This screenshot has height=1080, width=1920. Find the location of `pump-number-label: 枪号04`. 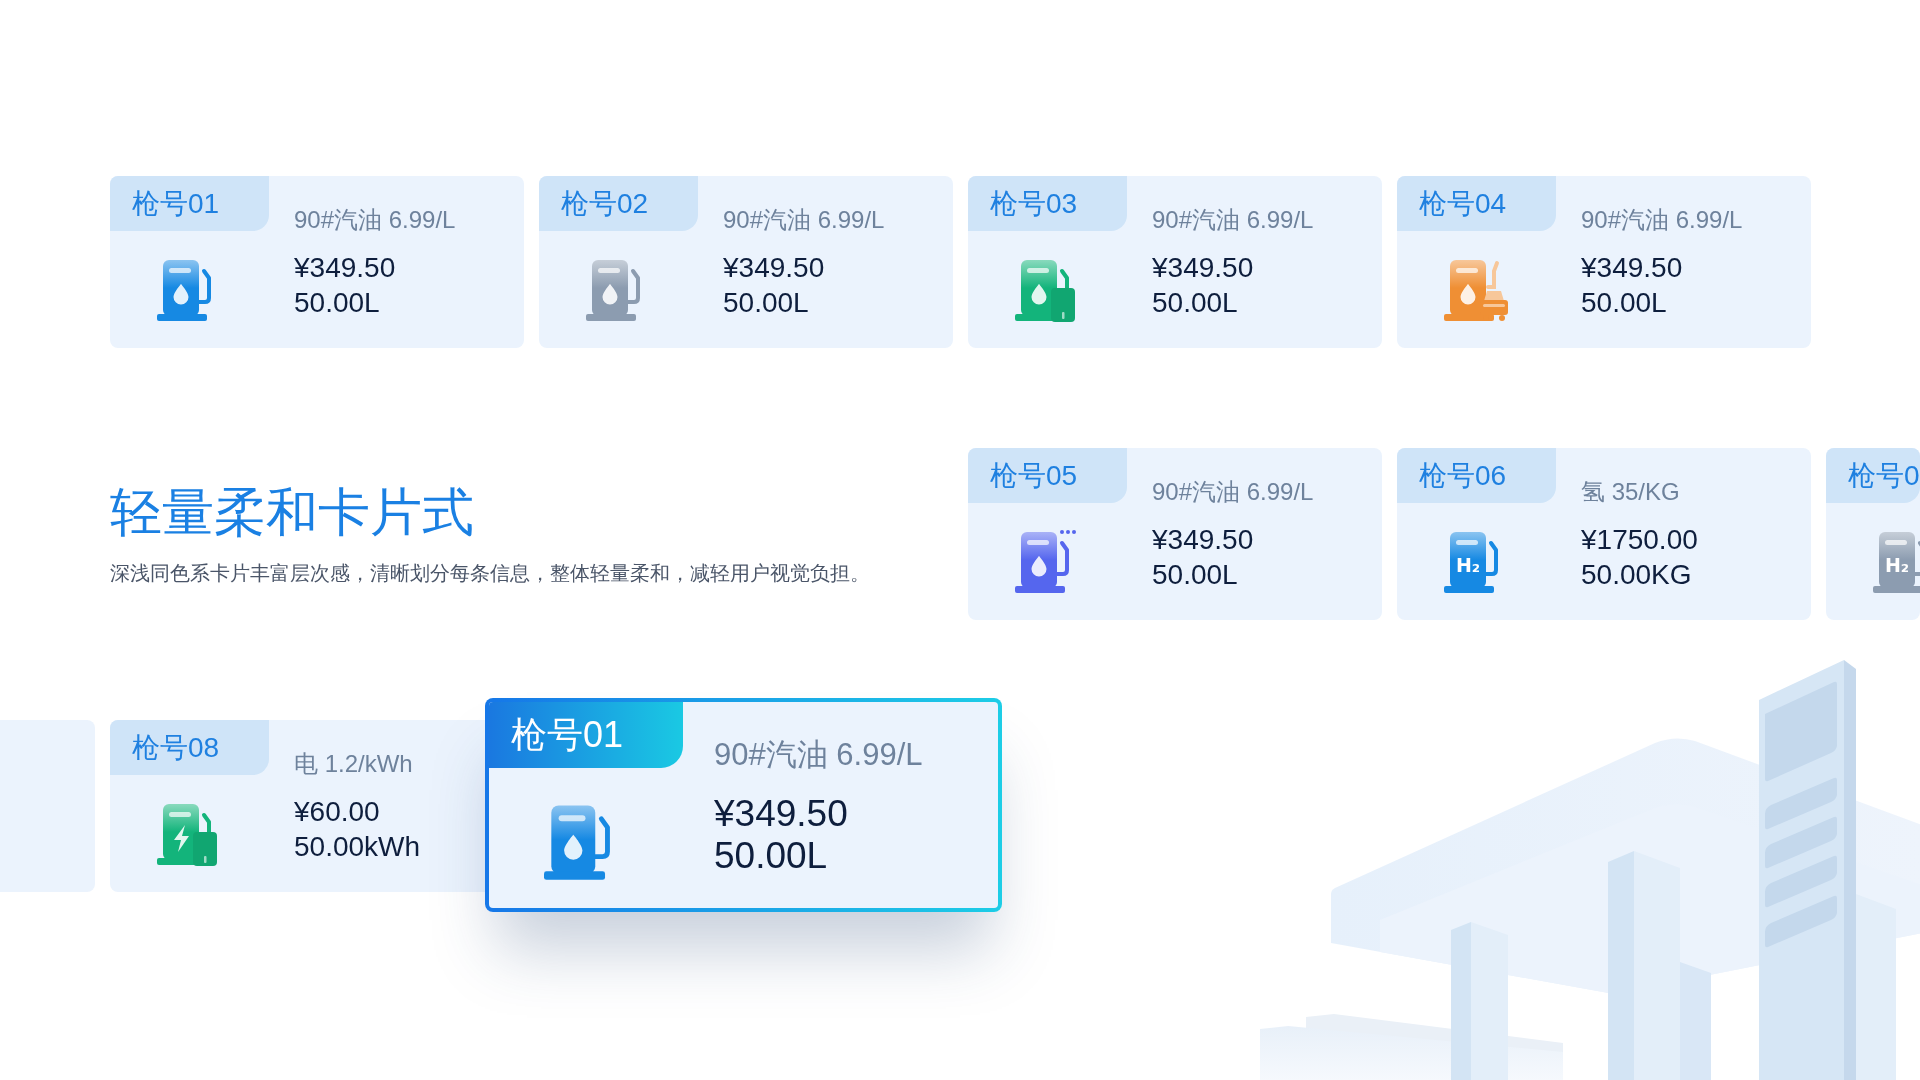

pump-number-label: 枪号04 is located at coordinates (1476, 203).